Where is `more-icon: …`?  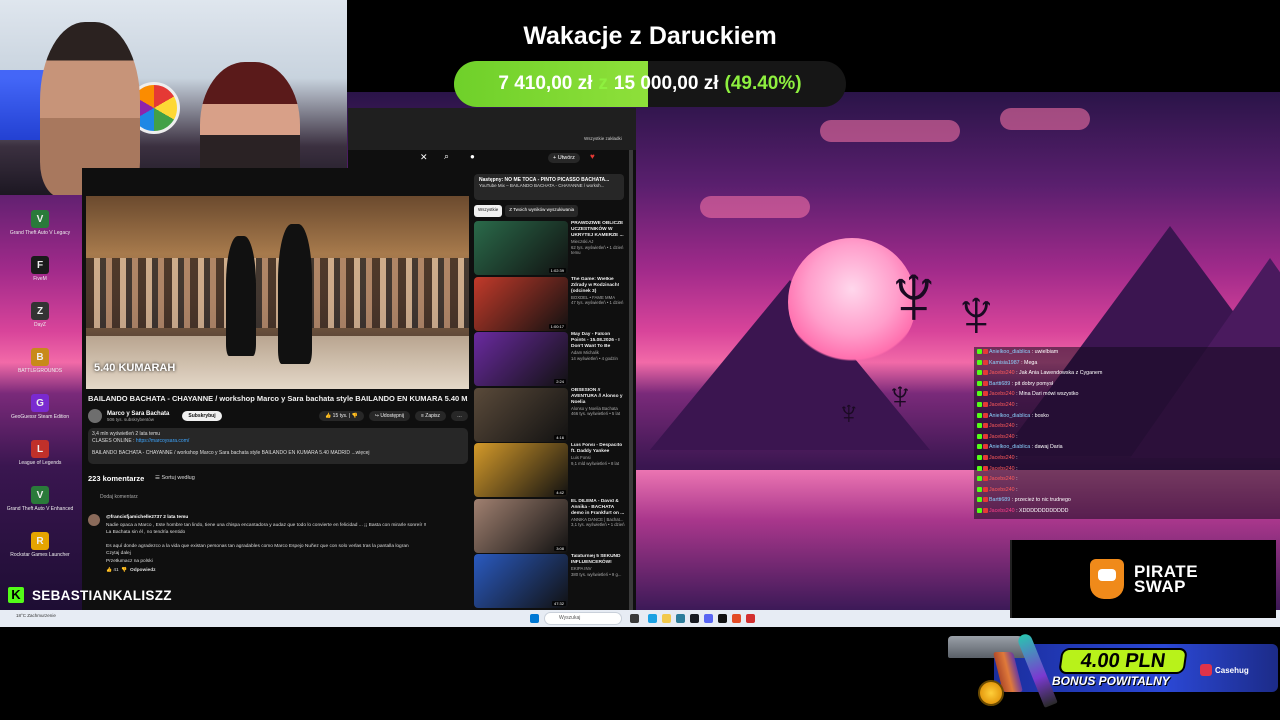 more-icon: … is located at coordinates (459, 416).